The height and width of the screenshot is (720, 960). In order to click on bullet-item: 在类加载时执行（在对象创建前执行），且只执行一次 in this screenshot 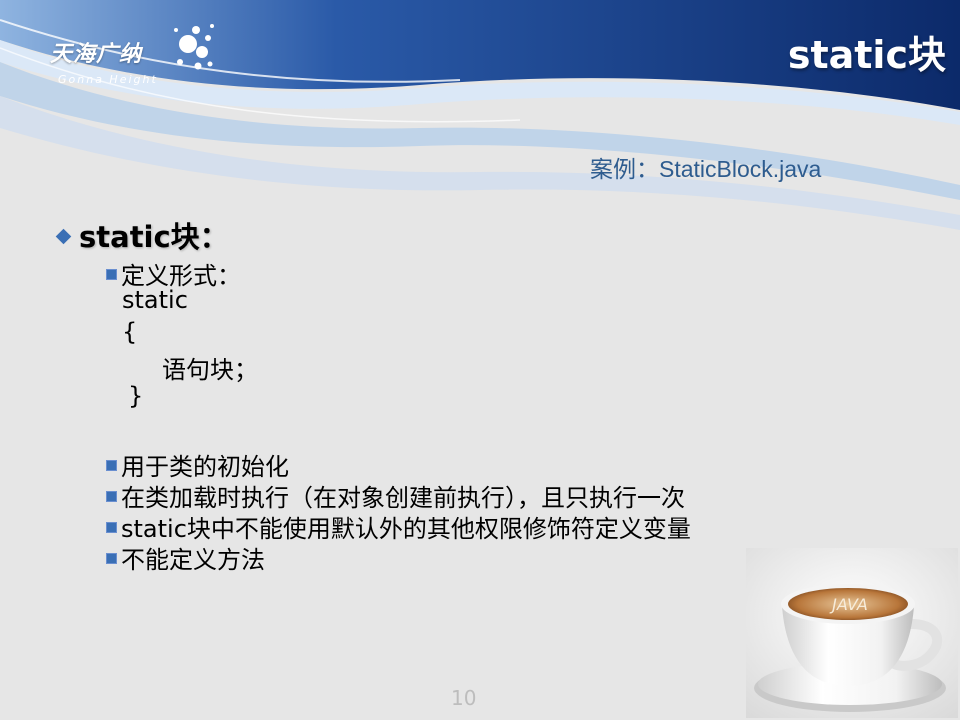, I will do `click(395, 495)`.